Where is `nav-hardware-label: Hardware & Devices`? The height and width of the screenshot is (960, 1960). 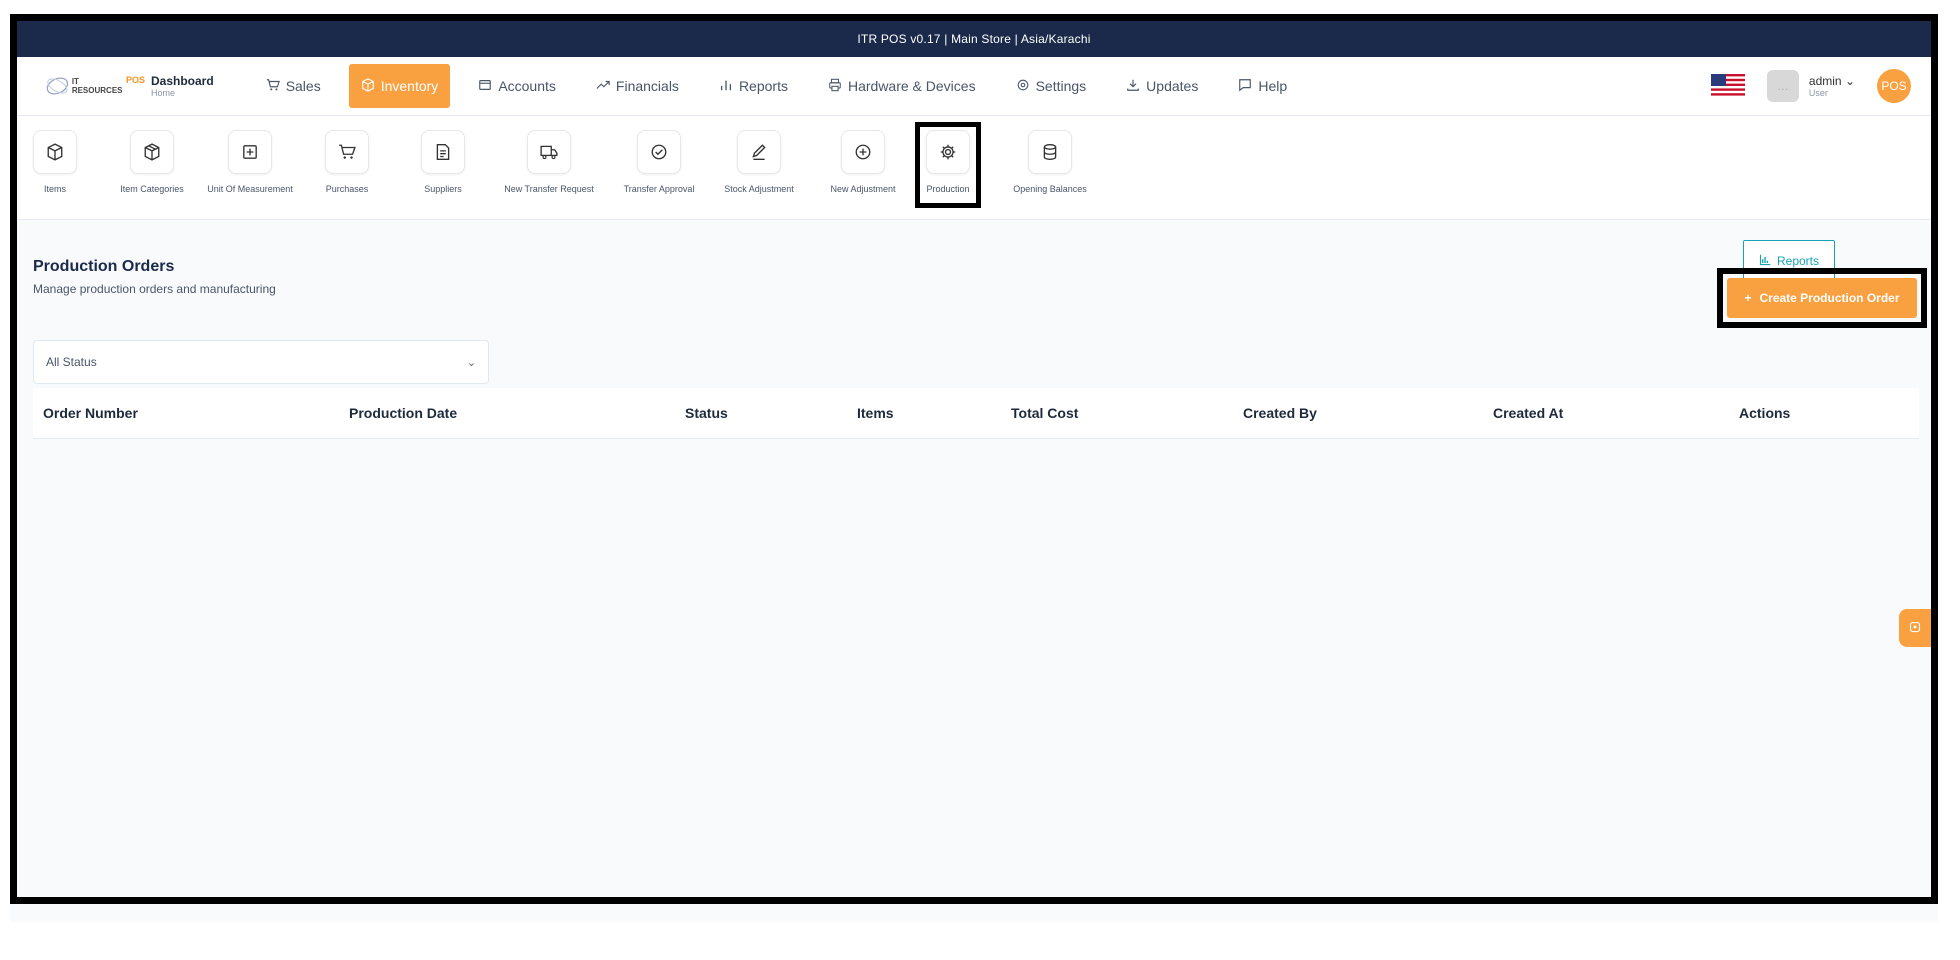 nav-hardware-label: Hardware & Devices is located at coordinates (911, 86).